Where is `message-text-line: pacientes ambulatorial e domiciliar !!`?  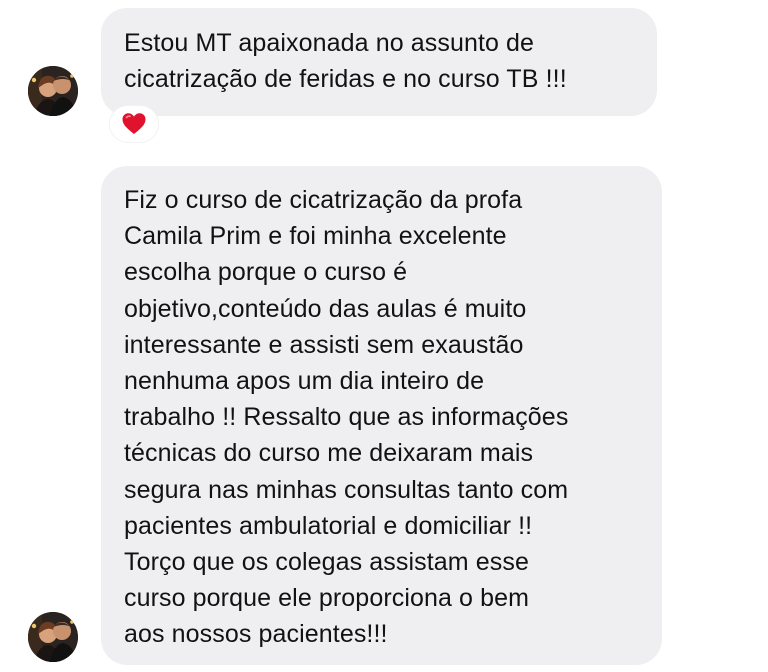 message-text-line: pacientes ambulatorial e domiciliar !! is located at coordinates (328, 525).